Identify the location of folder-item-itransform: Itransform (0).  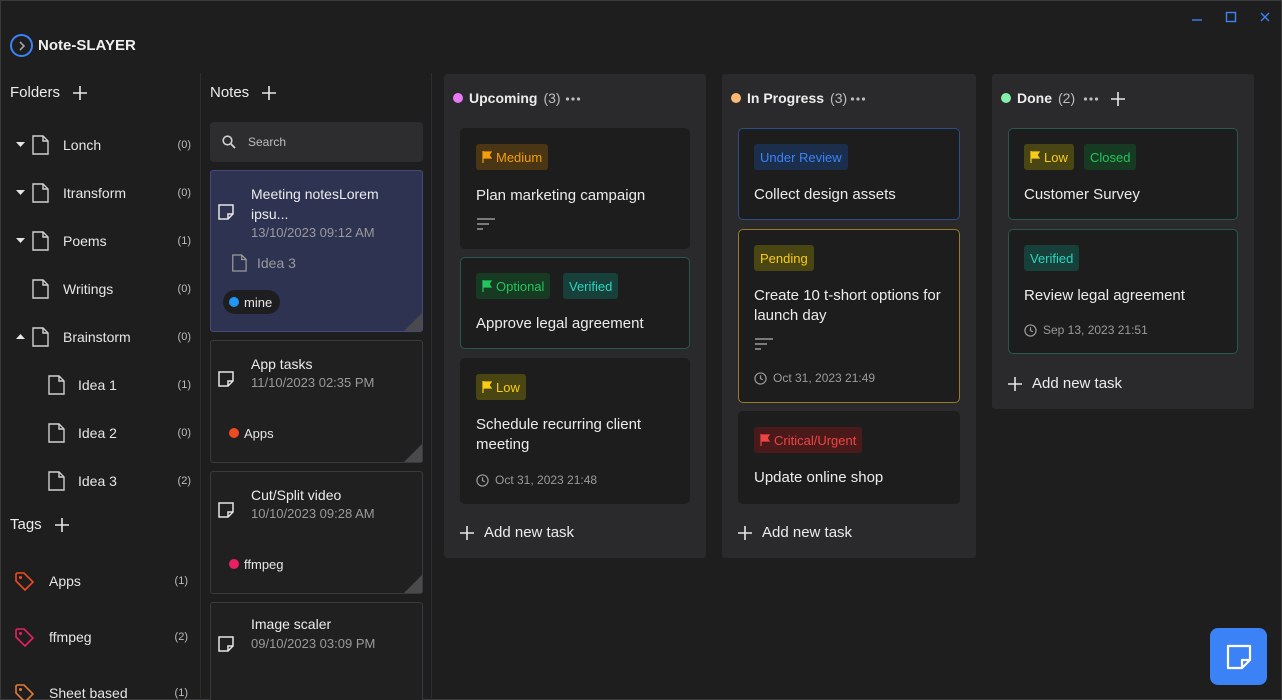
(101, 193).